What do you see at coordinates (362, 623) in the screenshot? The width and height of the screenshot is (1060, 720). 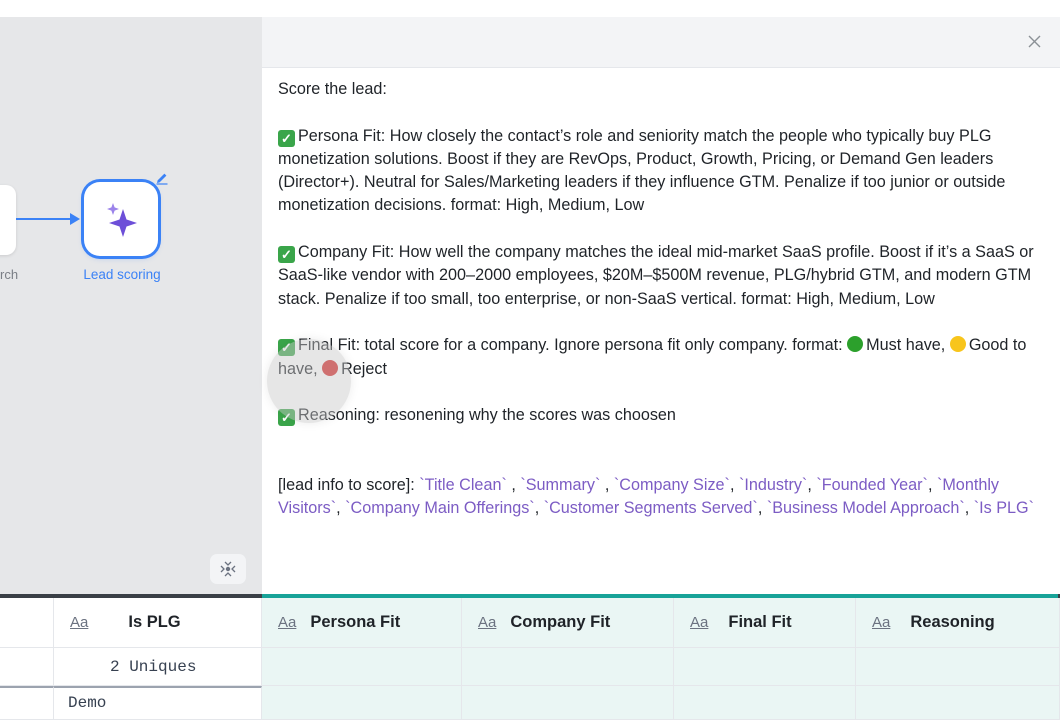 I see `column-header-persona-fit: Aa Persona Fit` at bounding box center [362, 623].